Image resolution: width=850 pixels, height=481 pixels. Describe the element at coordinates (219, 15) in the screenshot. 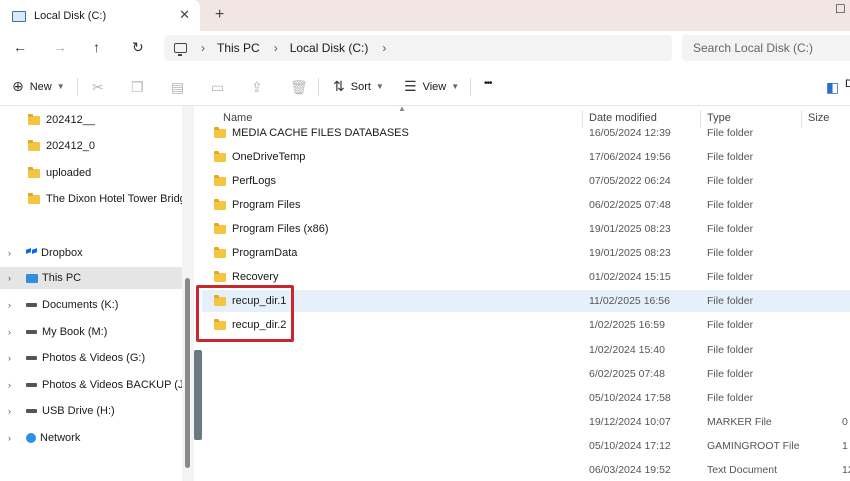

I see `new-tab-button: +` at that location.